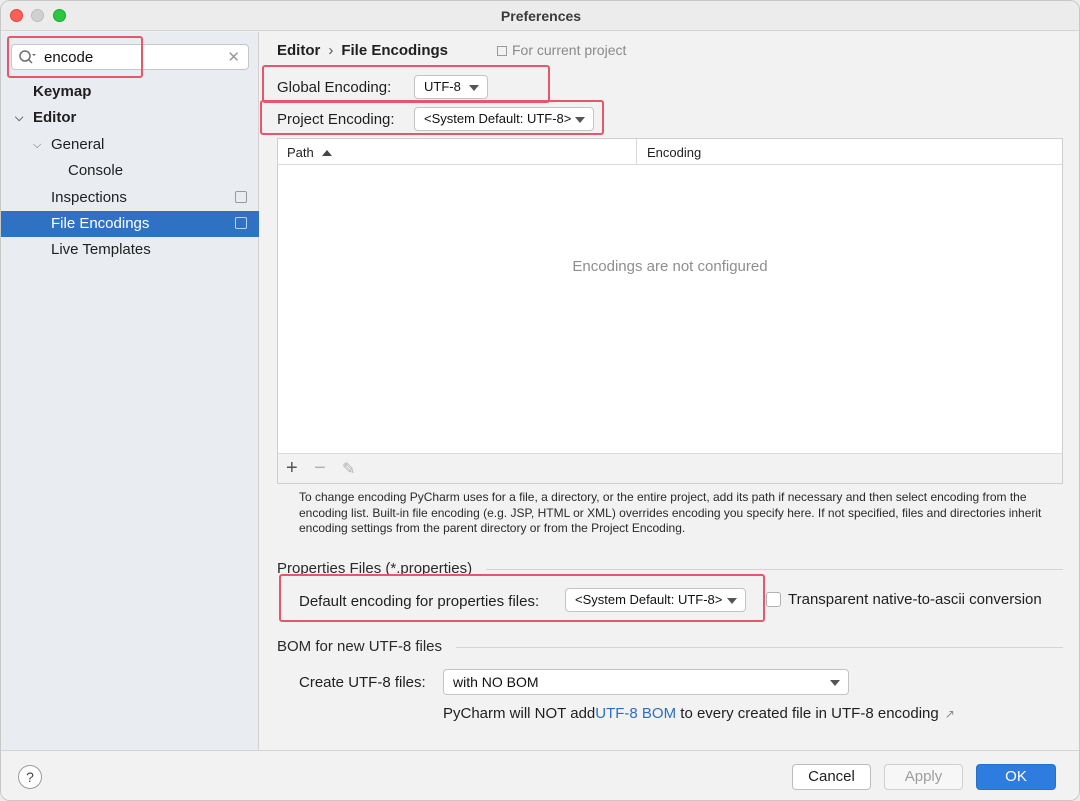  I want to click on sort-ascending-icon, so click(326, 153).